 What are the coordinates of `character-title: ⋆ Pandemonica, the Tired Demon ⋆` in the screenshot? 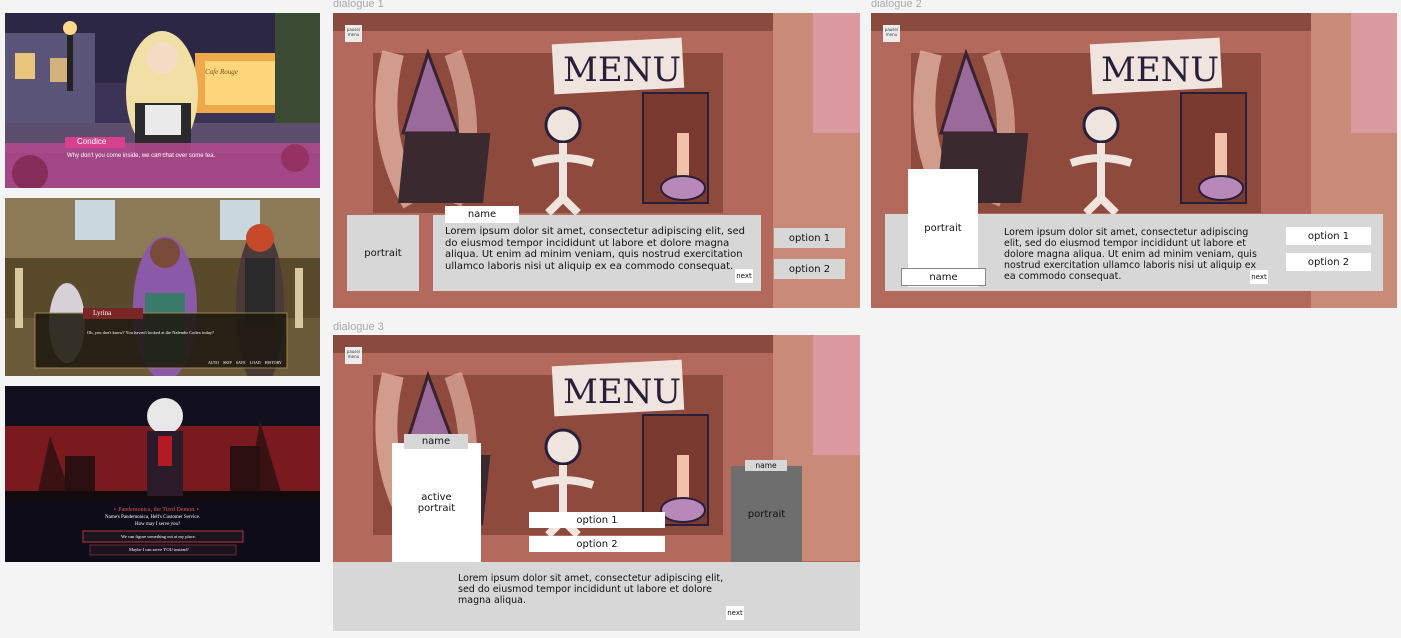 It's located at (156, 510).